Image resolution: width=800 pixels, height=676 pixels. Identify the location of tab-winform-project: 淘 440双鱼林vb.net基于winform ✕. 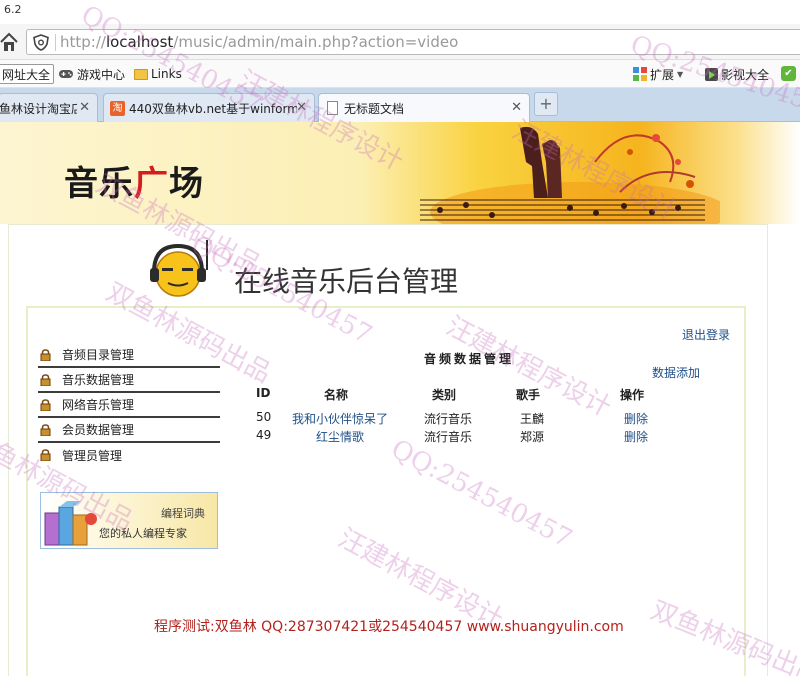
(209, 107).